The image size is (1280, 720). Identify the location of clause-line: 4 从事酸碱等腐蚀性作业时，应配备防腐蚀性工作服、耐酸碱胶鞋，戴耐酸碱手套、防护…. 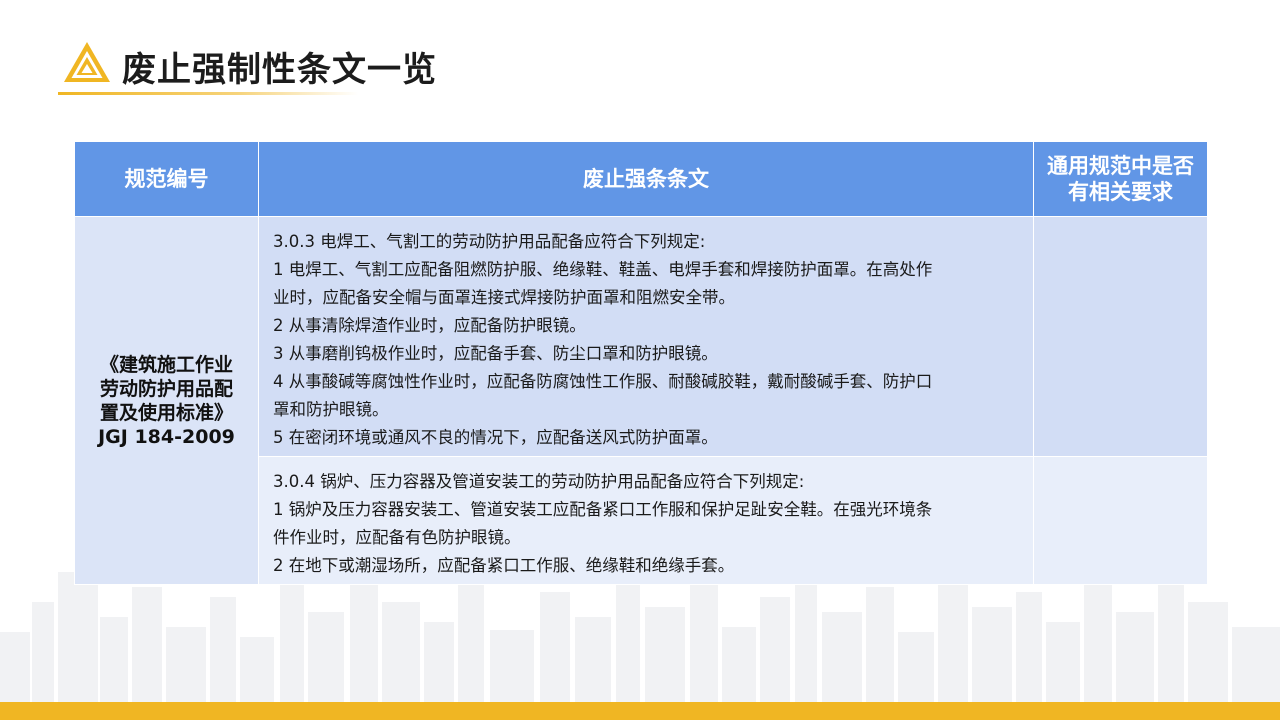
(603, 381).